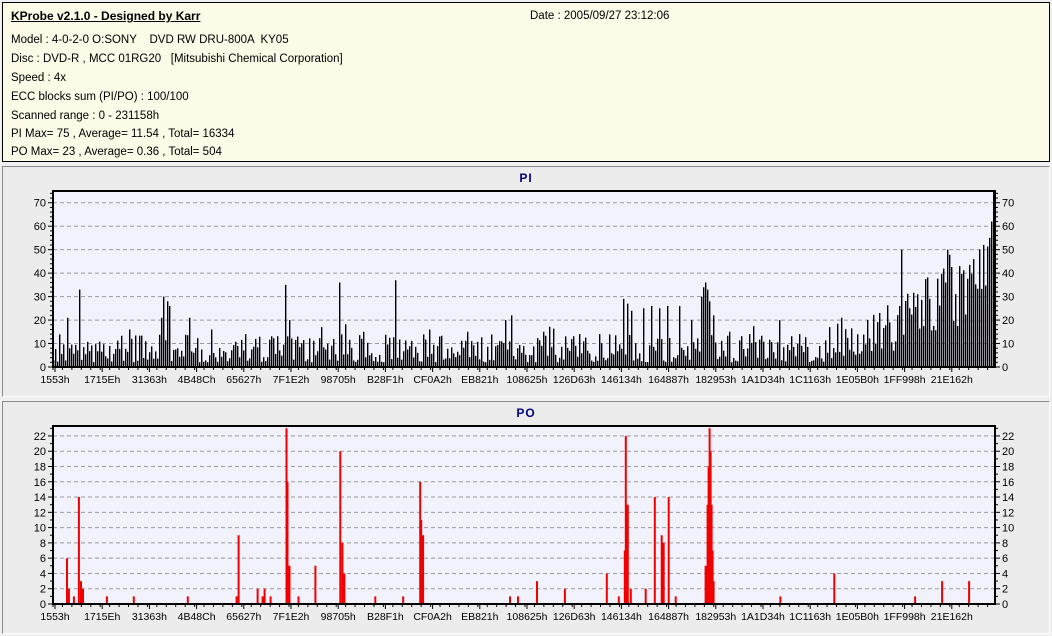 The image size is (1052, 636). Describe the element at coordinates (38, 78) in the screenshot. I see `info-speed: Speed : 4x` at that location.